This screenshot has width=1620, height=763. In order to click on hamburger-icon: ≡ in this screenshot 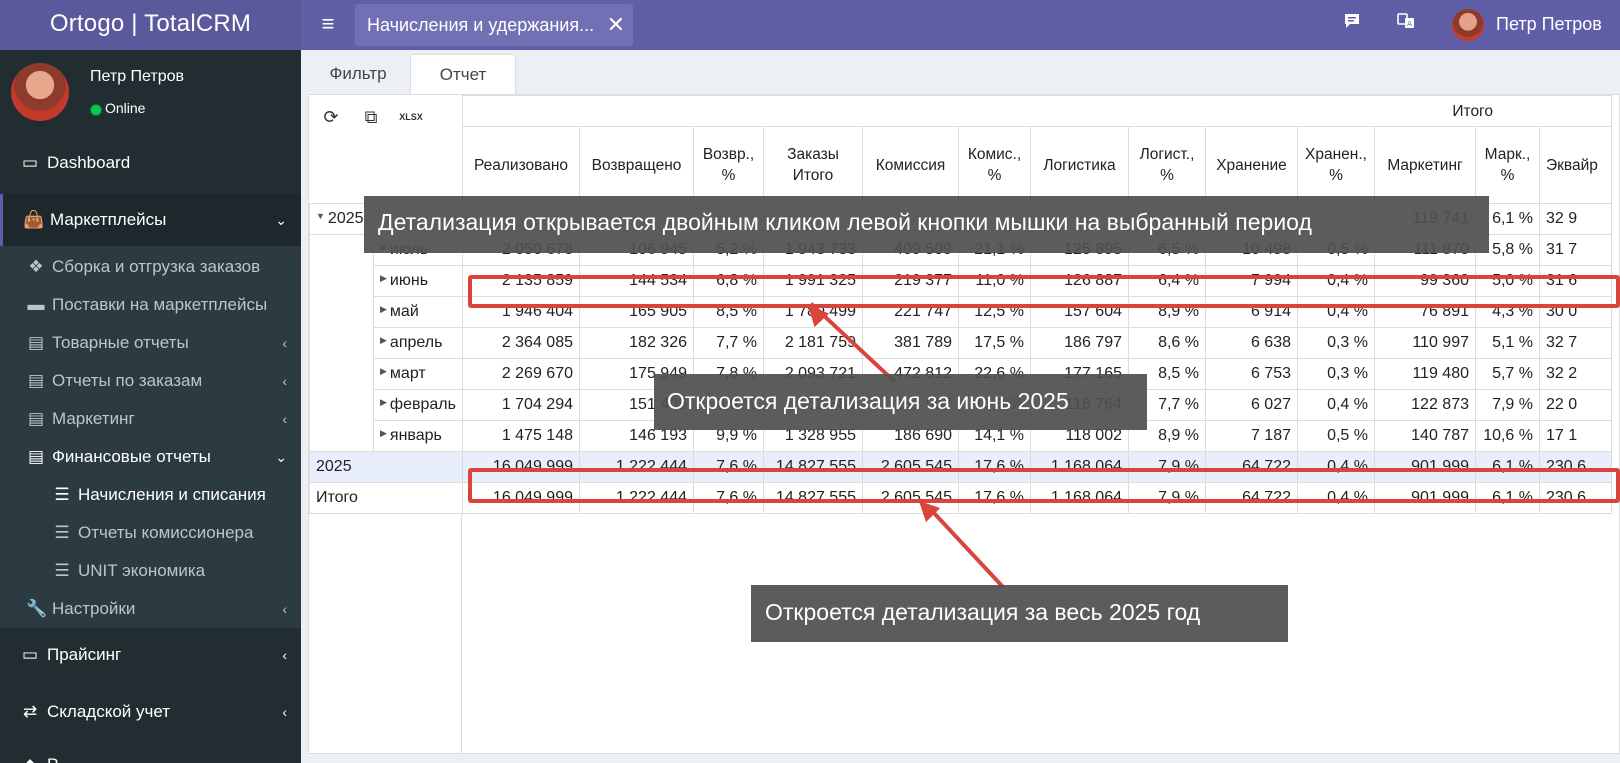, I will do `click(328, 24)`.